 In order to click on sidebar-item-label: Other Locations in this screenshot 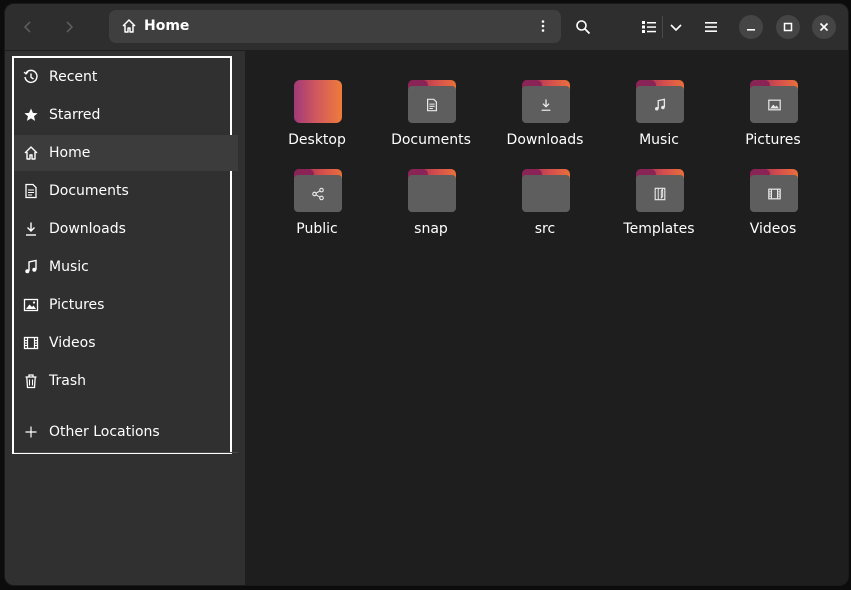, I will do `click(104, 432)`.